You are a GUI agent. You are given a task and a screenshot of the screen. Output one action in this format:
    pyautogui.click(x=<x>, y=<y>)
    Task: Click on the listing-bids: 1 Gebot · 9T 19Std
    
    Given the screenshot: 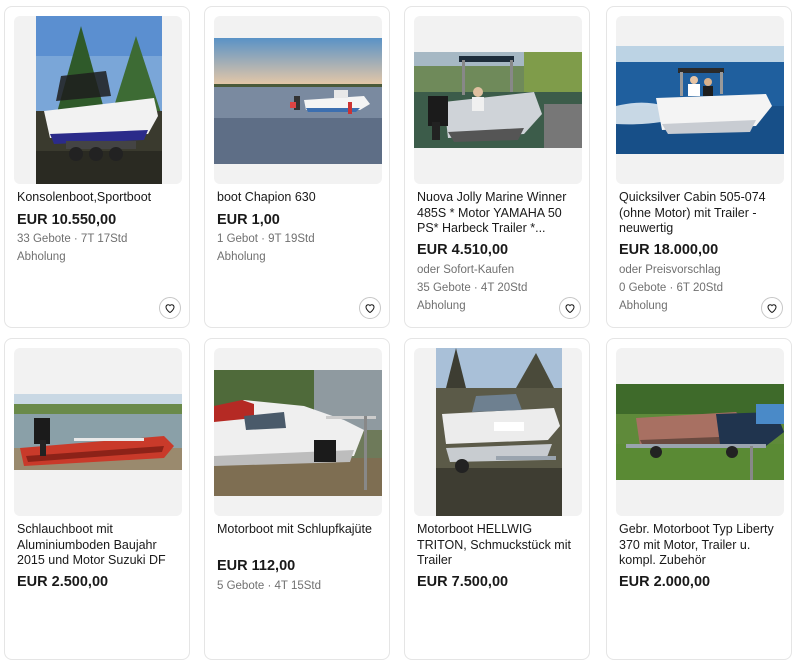 What is the action you would take?
    pyautogui.click(x=266, y=239)
    